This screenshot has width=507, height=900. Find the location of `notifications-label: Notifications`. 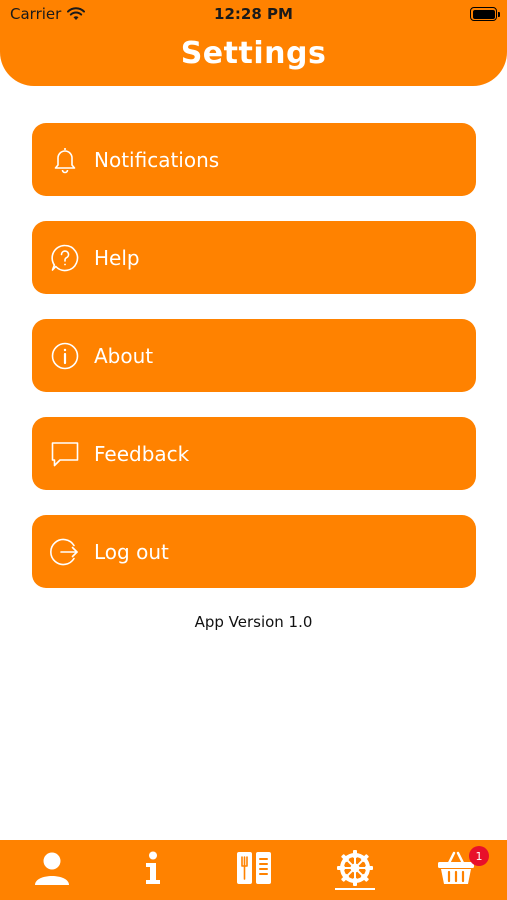

notifications-label: Notifications is located at coordinates (157, 159).